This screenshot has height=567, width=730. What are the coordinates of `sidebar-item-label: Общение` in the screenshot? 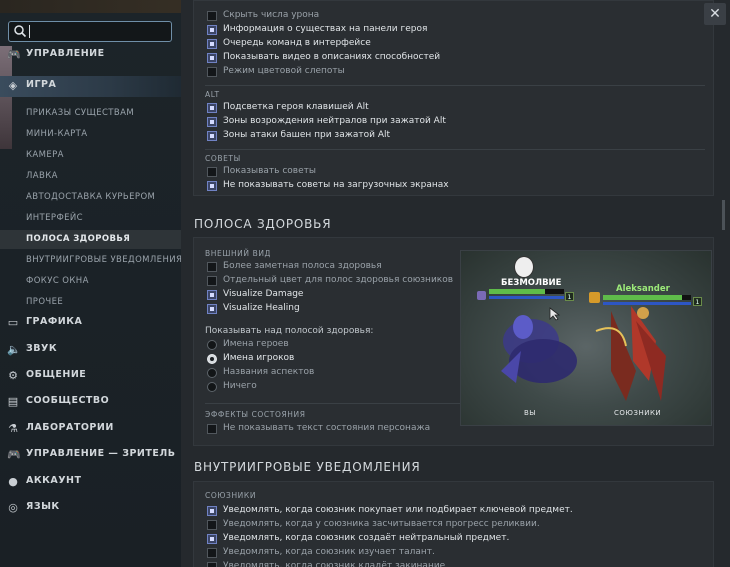 It's located at (56, 374).